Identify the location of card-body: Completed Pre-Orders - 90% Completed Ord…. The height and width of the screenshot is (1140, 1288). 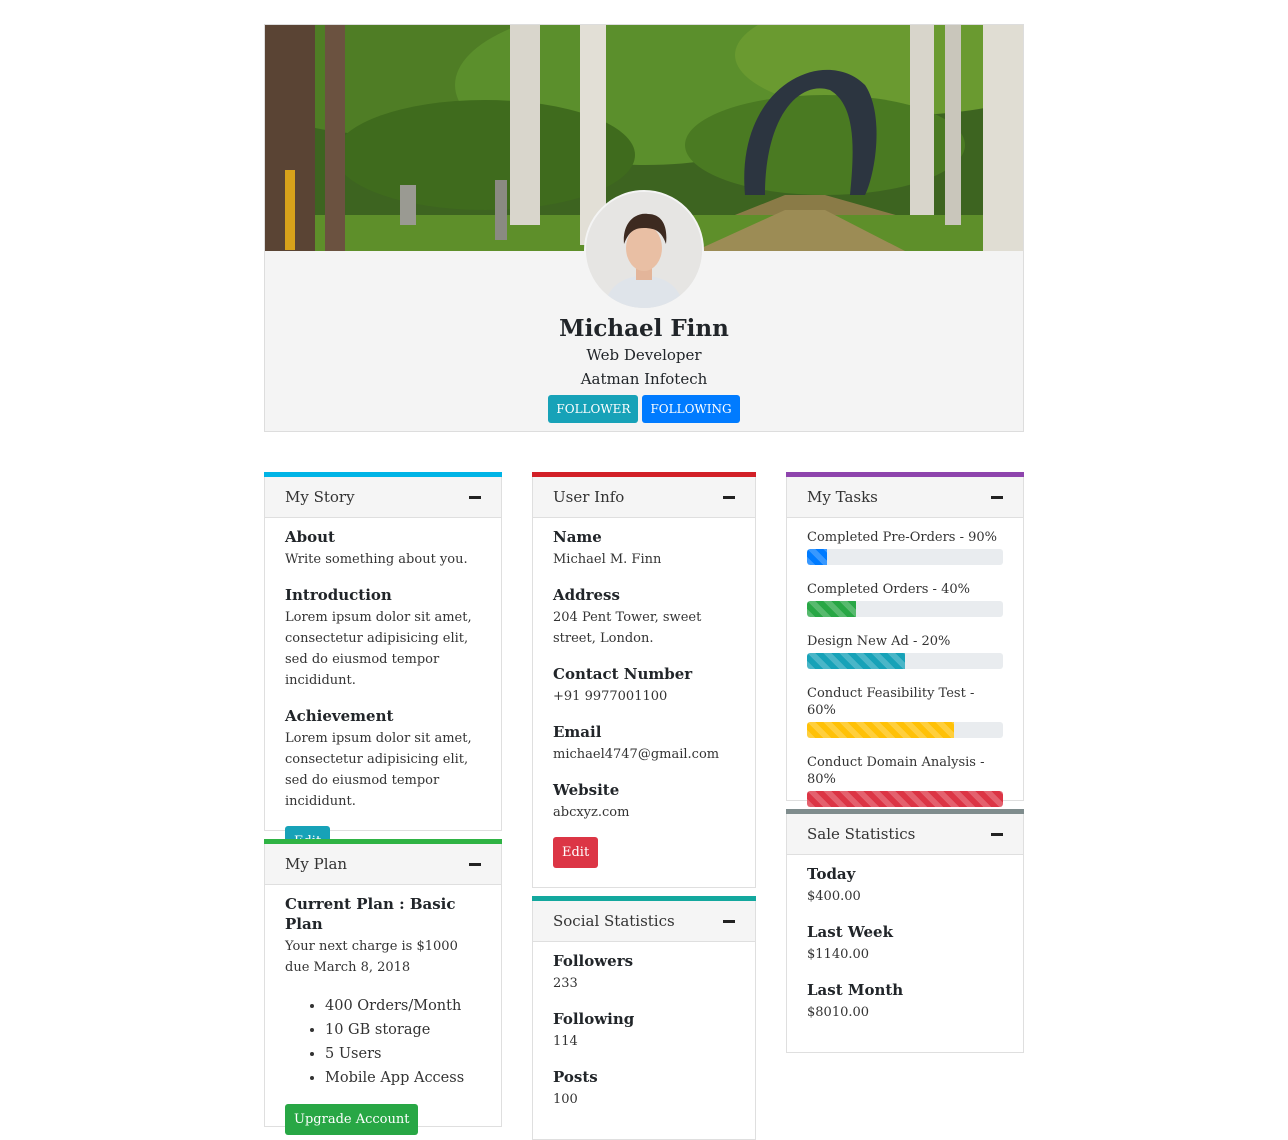
(905, 676).